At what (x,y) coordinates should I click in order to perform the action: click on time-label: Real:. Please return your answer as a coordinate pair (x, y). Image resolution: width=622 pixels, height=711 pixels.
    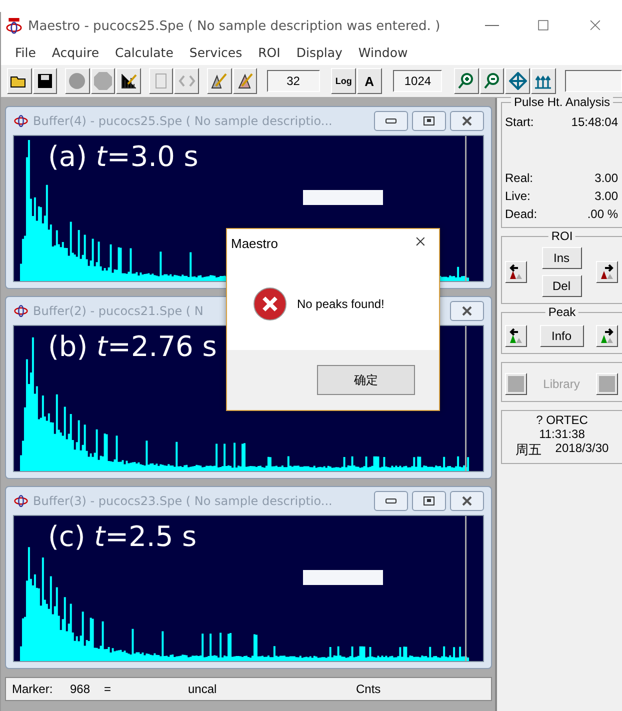
    Looking at the image, I should click on (519, 178).